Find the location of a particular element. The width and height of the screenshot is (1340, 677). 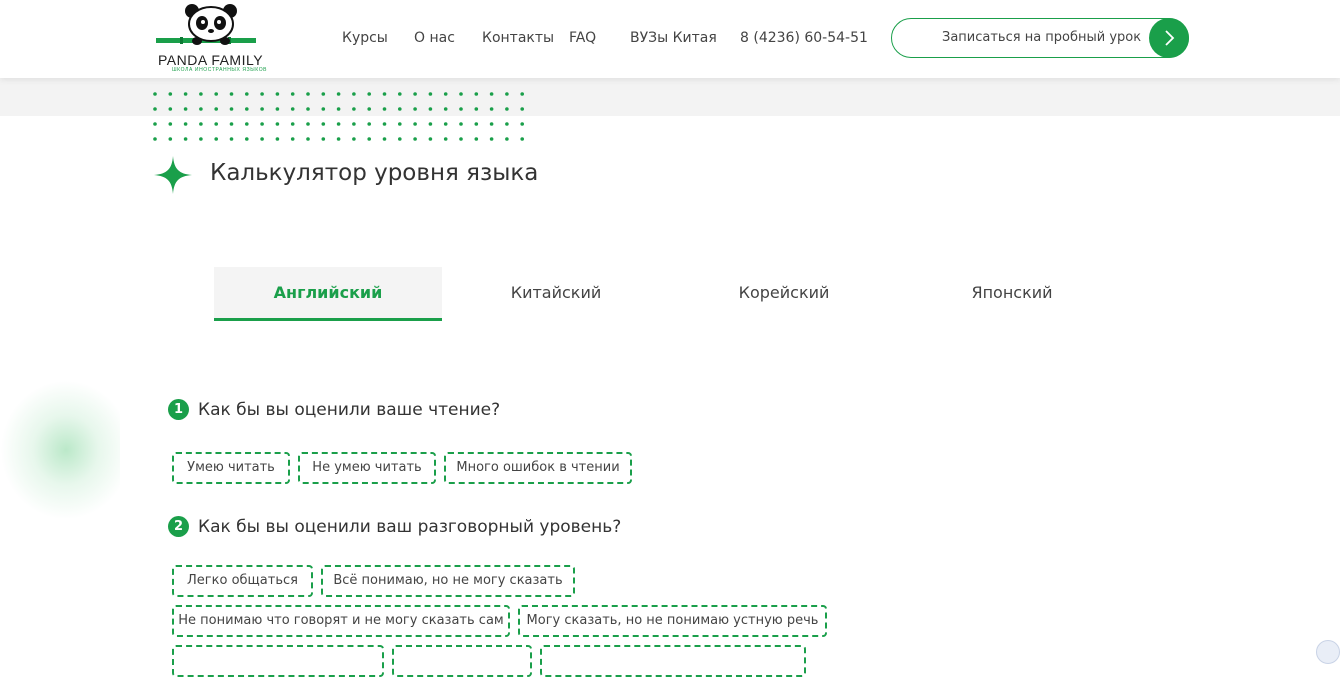

question-number-badge: 2 is located at coordinates (178, 526).